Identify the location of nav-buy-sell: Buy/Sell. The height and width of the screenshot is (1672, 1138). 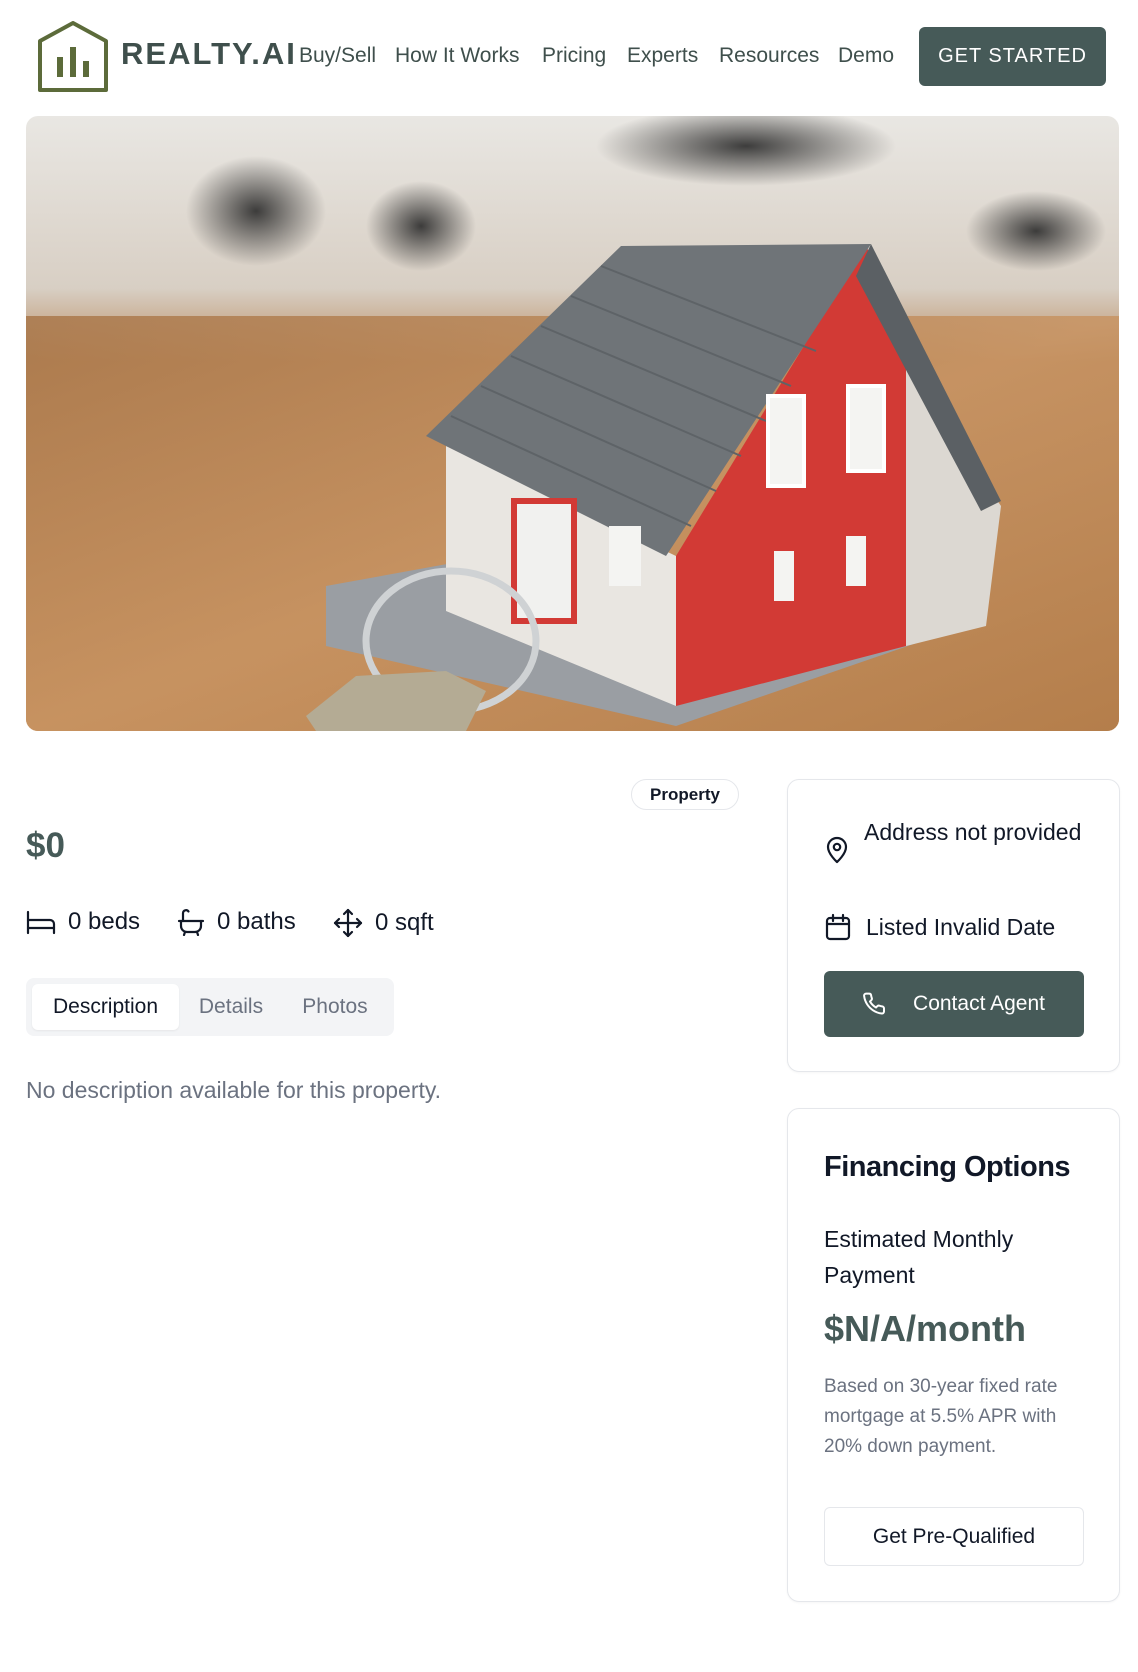
(337, 56).